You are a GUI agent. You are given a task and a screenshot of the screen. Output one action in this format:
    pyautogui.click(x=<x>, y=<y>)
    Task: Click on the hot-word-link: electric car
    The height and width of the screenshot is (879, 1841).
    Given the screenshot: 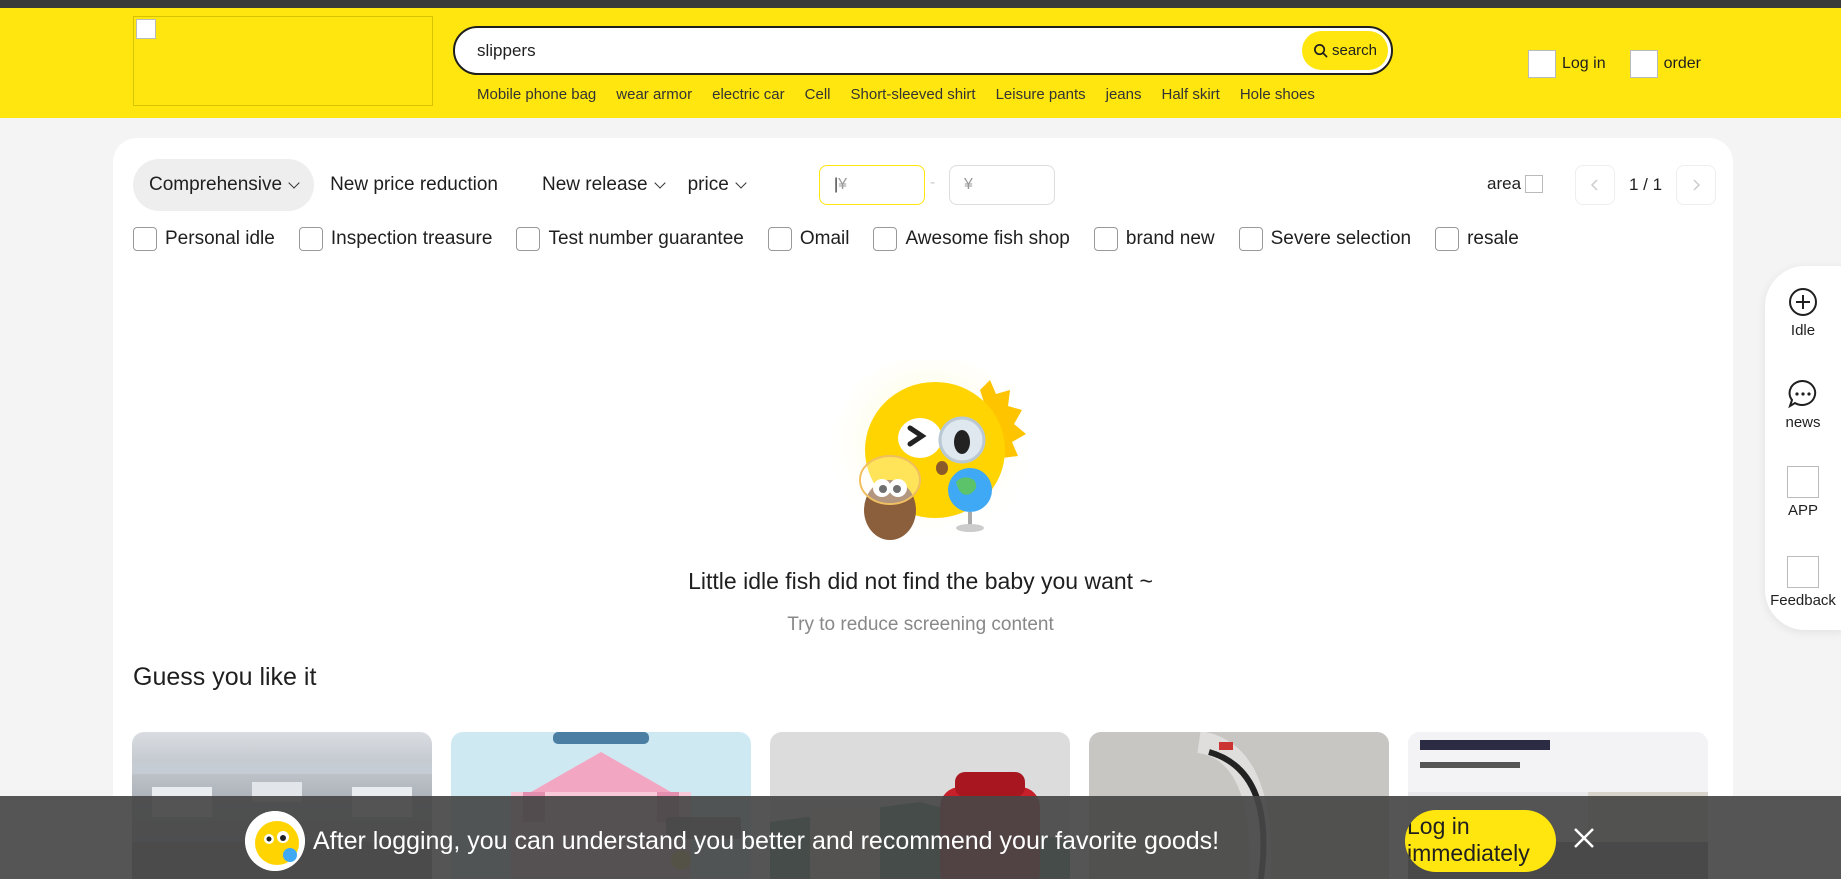 What is the action you would take?
    pyautogui.click(x=748, y=94)
    